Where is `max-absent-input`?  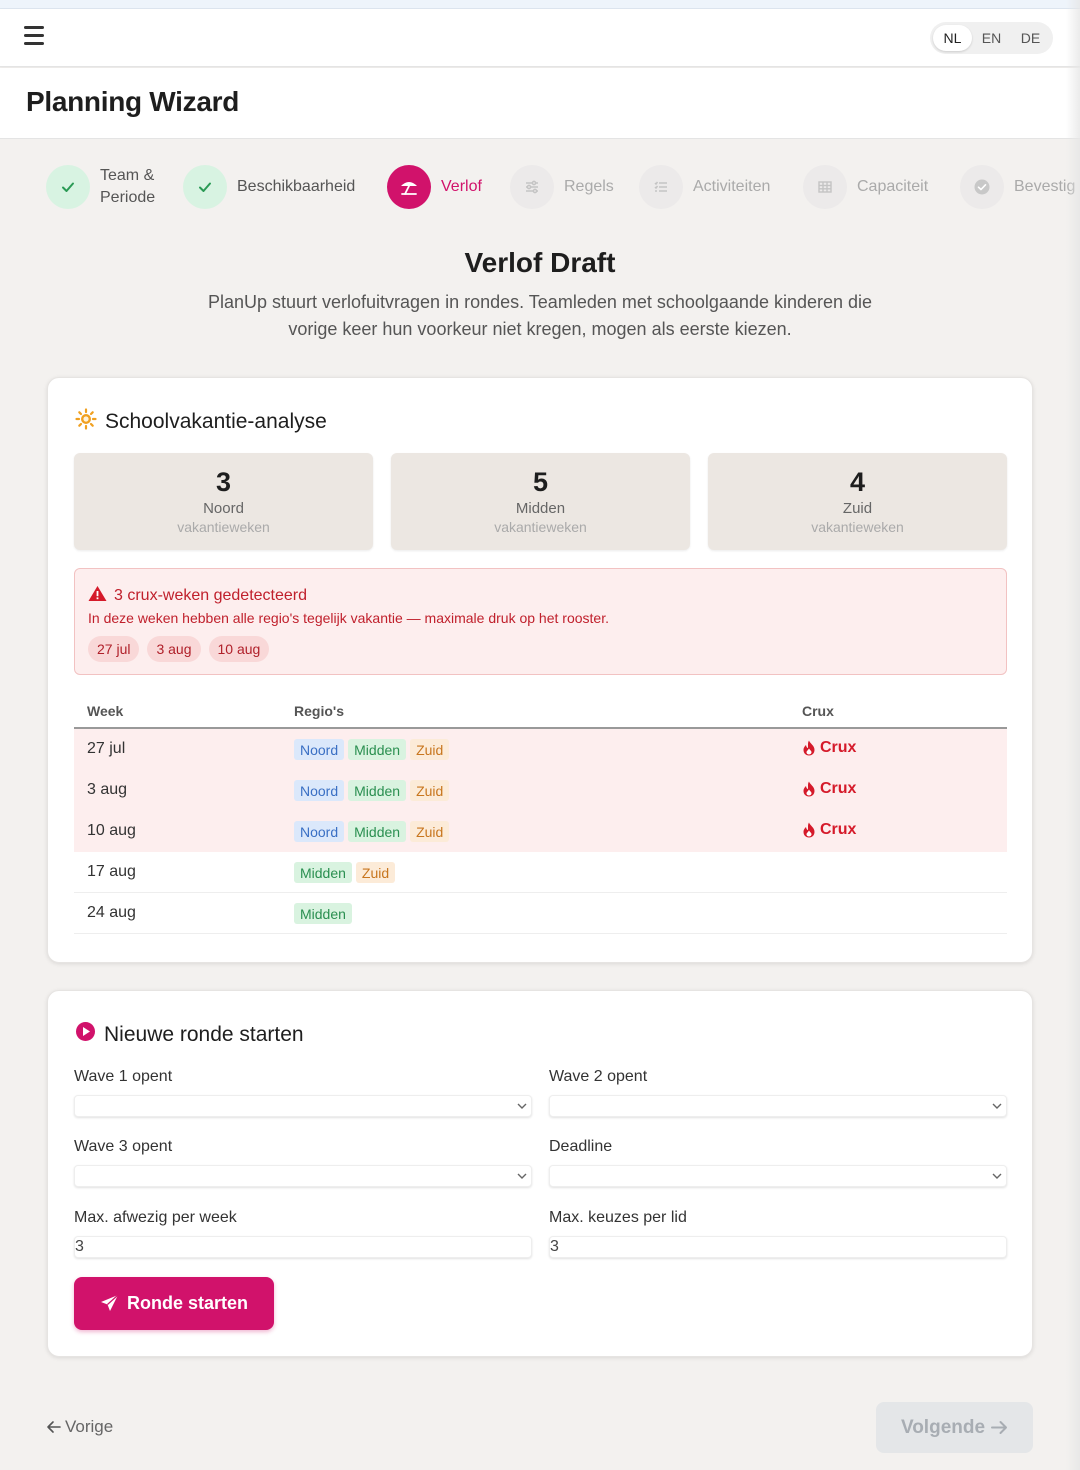
max-absent-input is located at coordinates (303, 1247).